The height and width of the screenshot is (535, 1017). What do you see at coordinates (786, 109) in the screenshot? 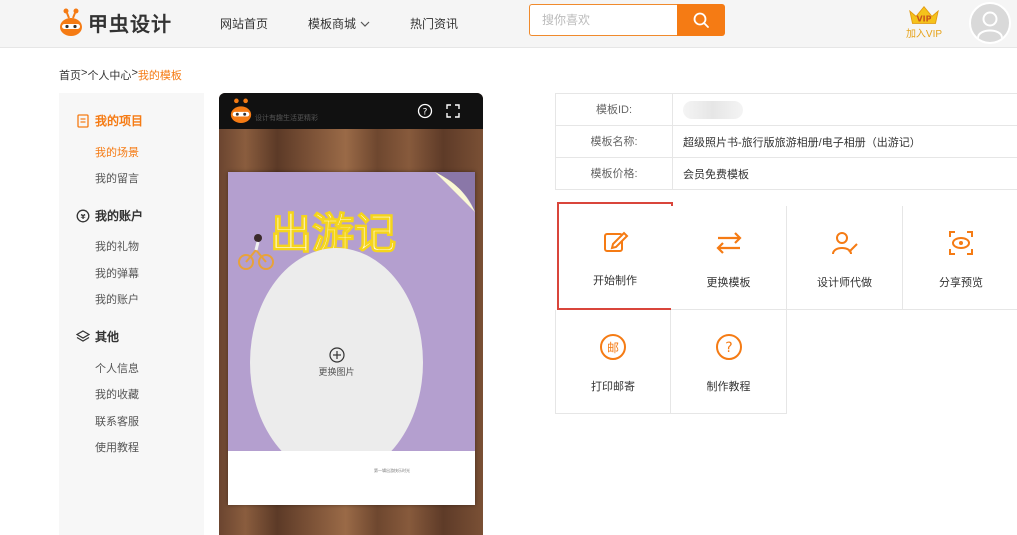
I see `info-row-id: 模板ID:` at bounding box center [786, 109].